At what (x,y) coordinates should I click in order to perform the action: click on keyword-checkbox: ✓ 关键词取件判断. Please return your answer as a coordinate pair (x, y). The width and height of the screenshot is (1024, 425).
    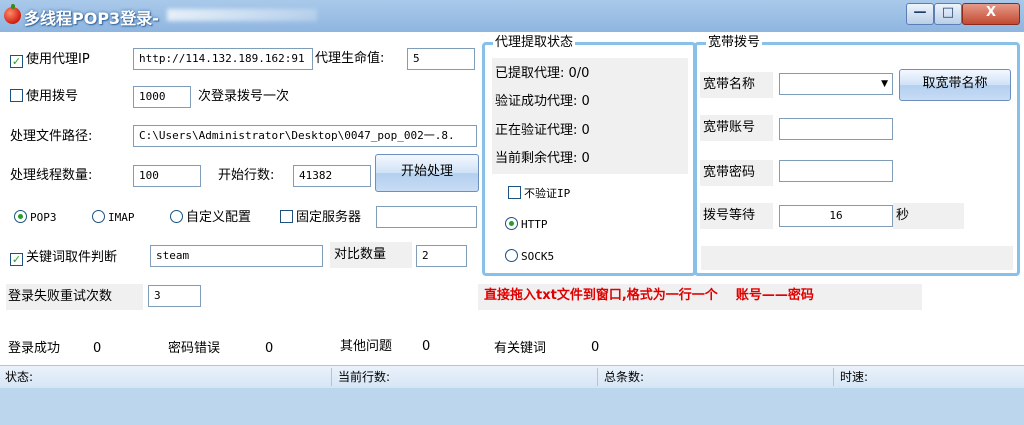
    Looking at the image, I should click on (63, 258).